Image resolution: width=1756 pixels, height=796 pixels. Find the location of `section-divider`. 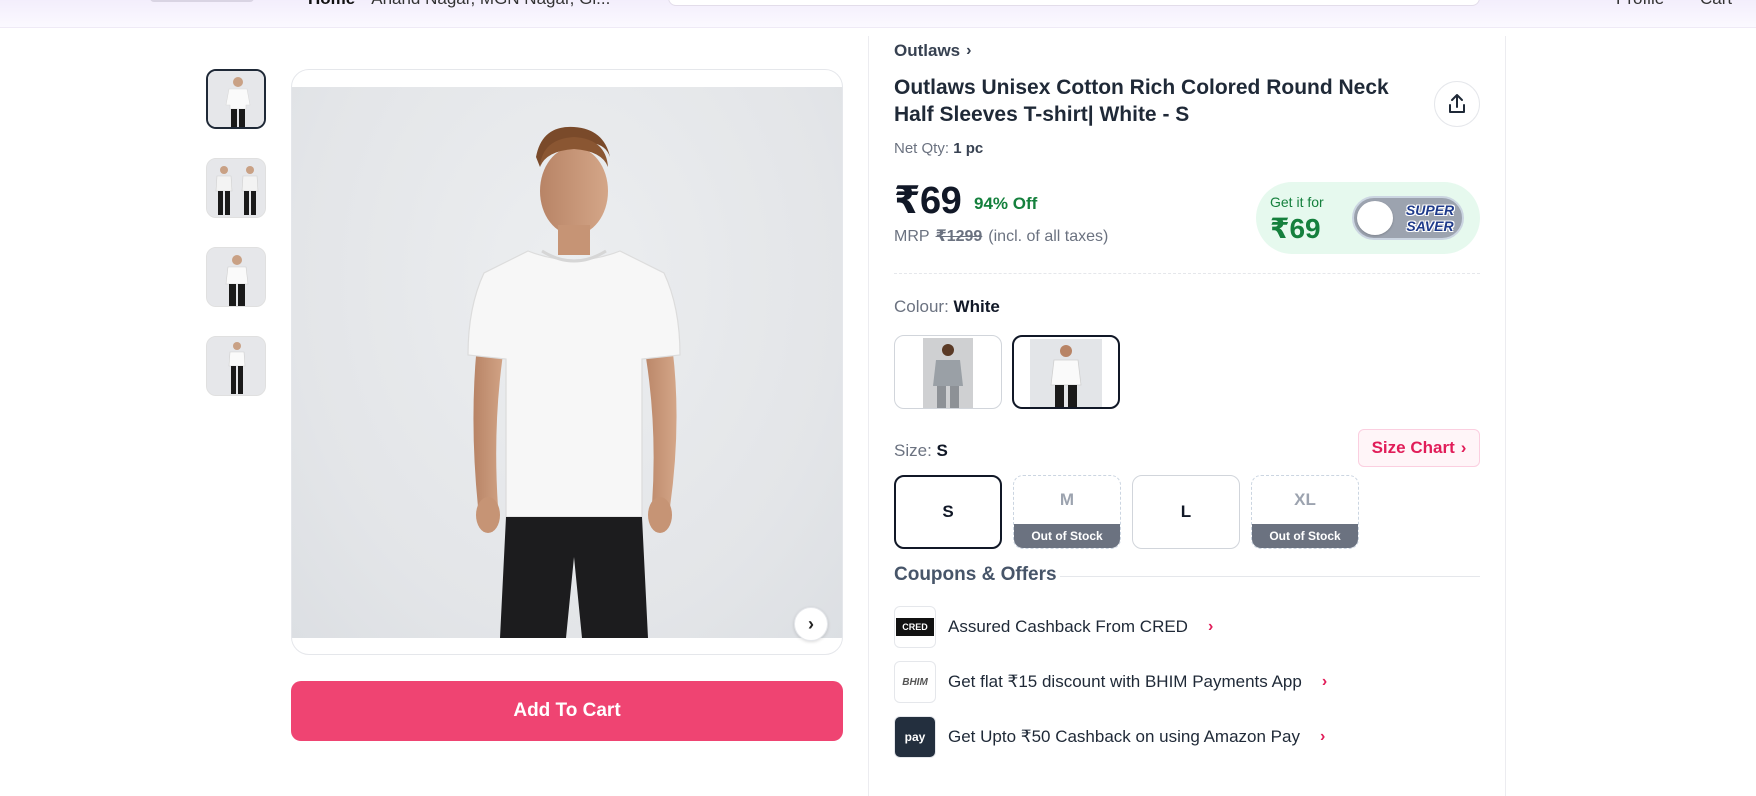

section-divider is located at coordinates (1187, 273).